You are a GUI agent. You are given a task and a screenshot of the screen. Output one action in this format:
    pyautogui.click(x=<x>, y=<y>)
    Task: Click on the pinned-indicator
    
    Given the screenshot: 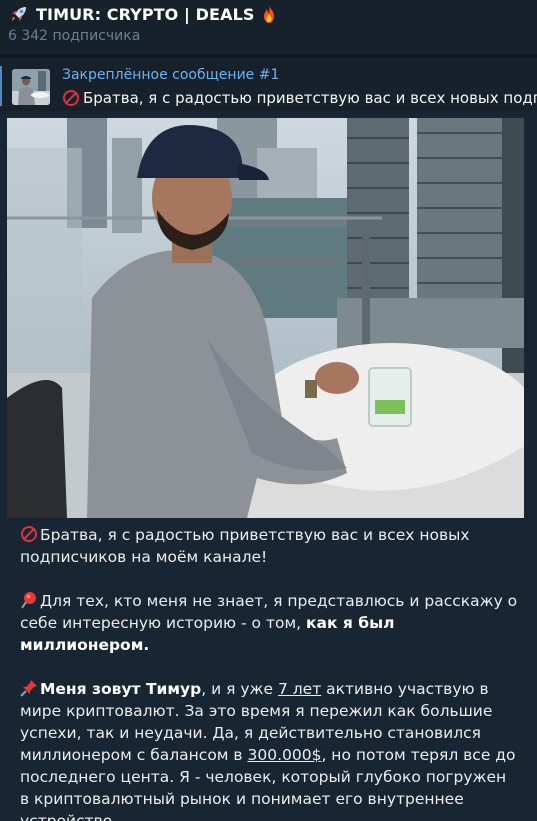 What is the action you would take?
    pyautogui.click(x=1, y=86)
    